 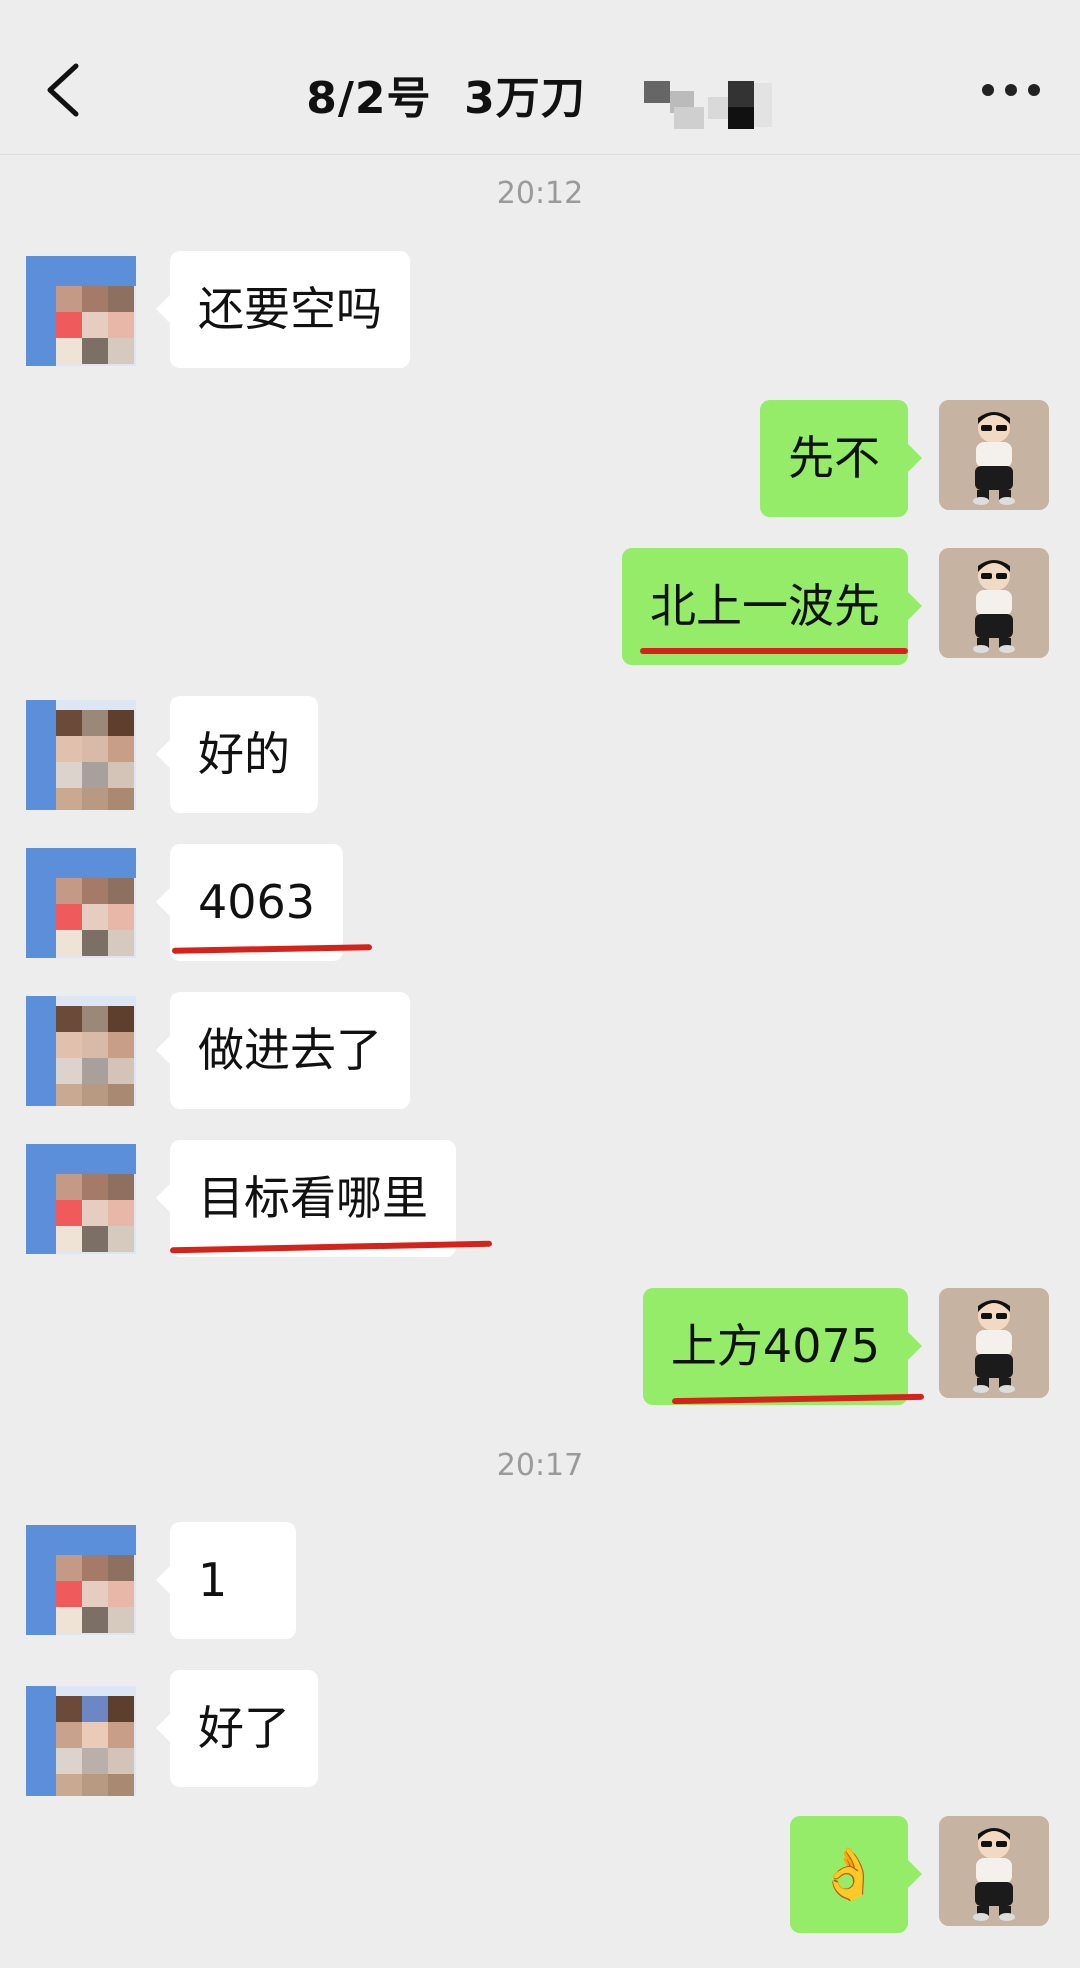 I want to click on incoming-message: 做进去了, so click(x=283, y=1050).